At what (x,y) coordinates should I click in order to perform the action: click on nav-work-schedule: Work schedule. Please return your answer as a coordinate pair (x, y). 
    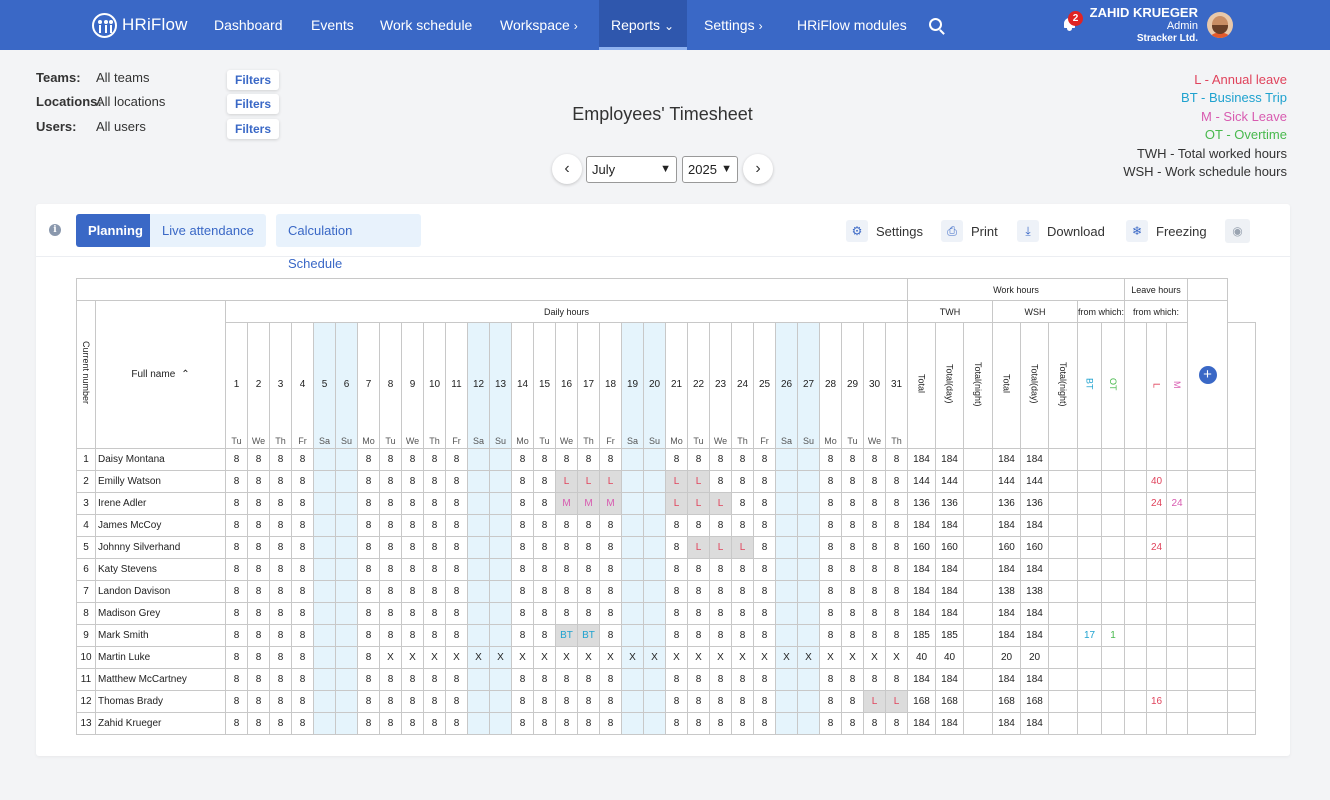
    Looking at the image, I should click on (426, 25).